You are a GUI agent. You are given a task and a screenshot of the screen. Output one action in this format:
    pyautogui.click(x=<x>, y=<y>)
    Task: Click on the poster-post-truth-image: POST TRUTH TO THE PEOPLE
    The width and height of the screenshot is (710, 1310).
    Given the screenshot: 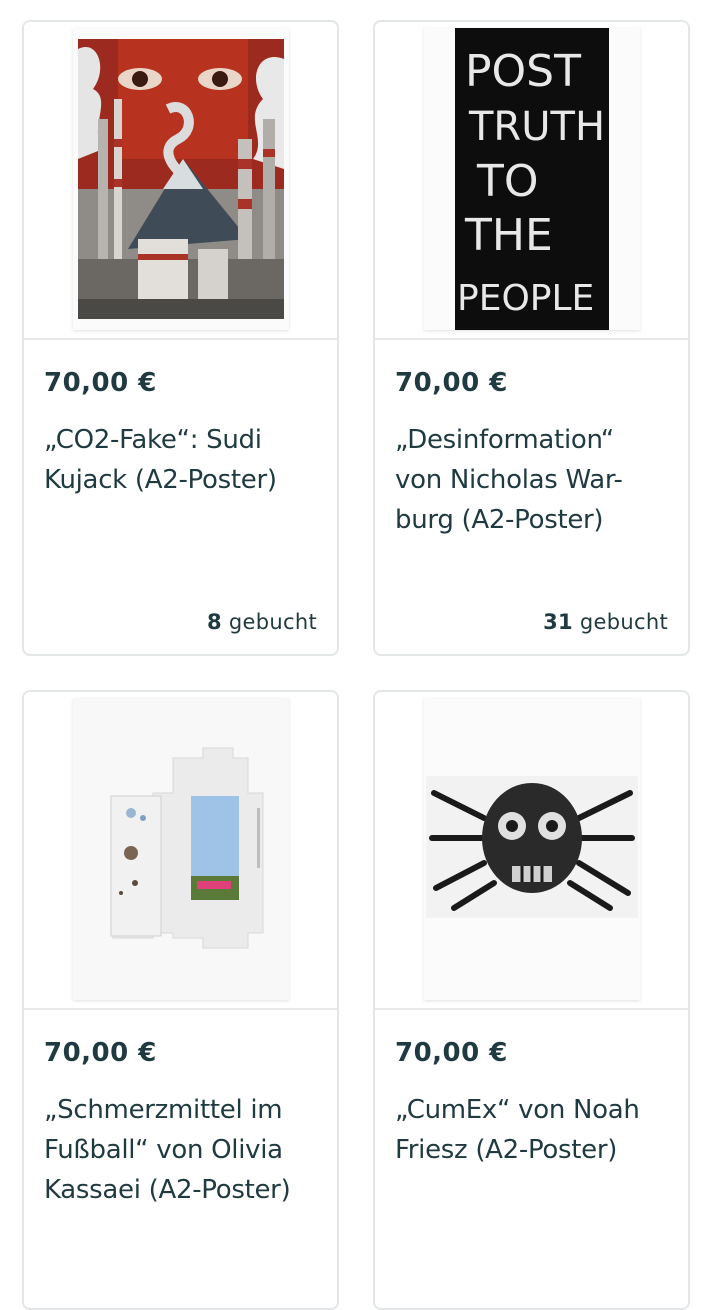 What is the action you would take?
    pyautogui.click(x=531, y=179)
    